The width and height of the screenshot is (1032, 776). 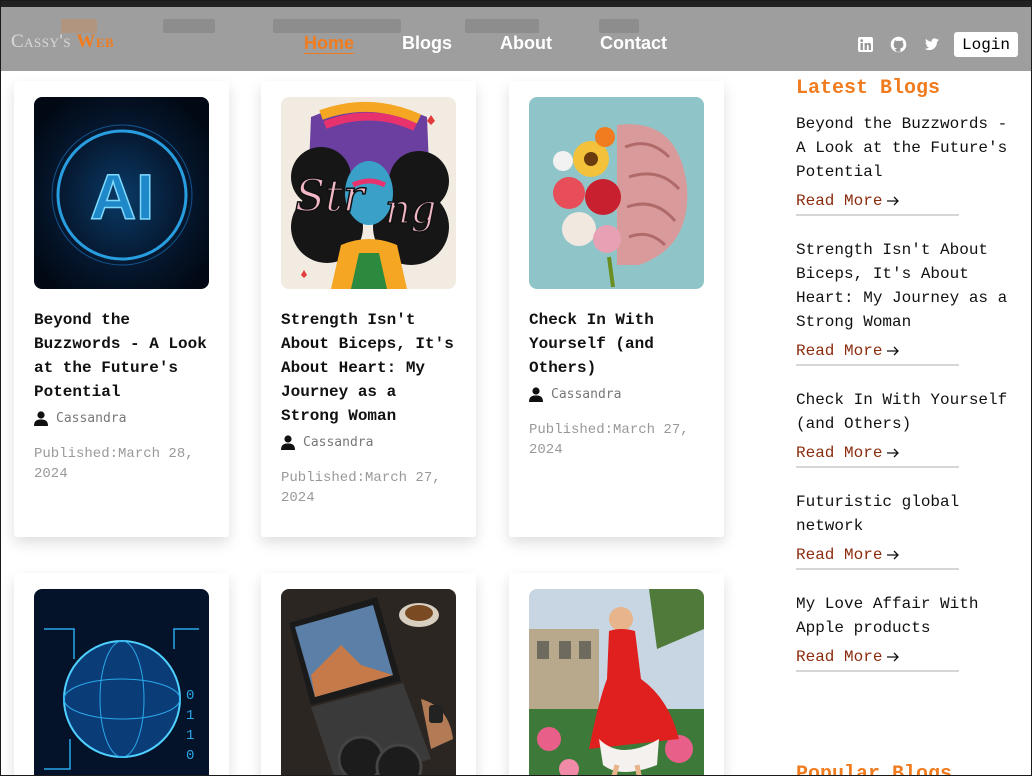 I want to click on linkedin-icon, so click(x=865, y=44).